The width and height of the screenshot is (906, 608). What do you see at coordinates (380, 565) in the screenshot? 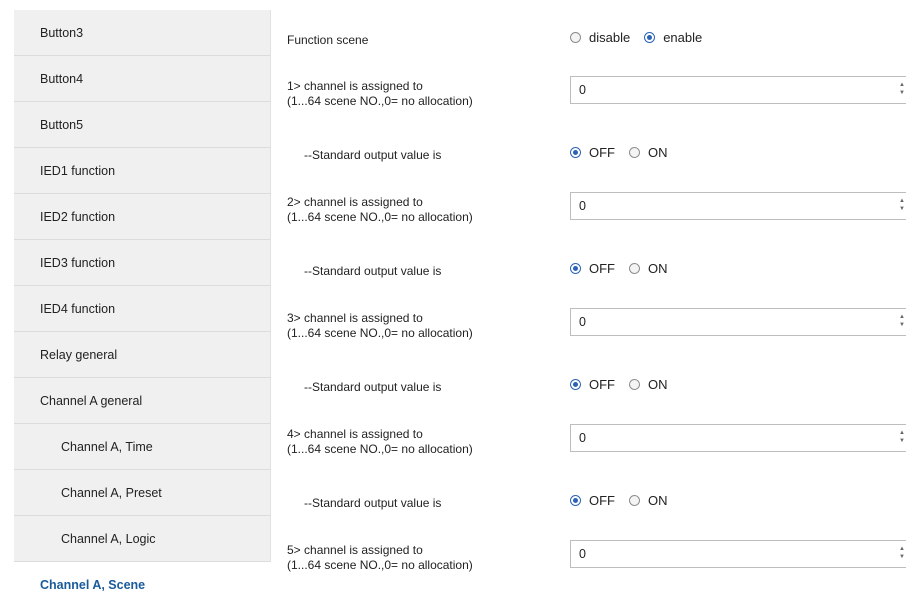
I see `channel-5-assign-hint: (1...64 scene NO.,0= no allocation)` at bounding box center [380, 565].